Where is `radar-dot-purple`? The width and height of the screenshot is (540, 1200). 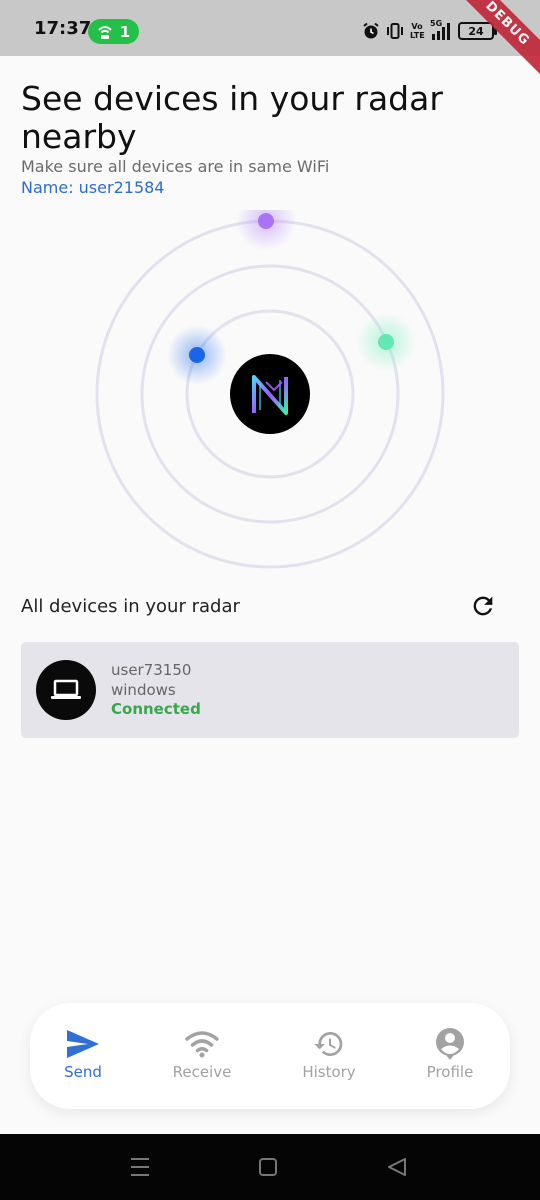 radar-dot-purple is located at coordinates (266, 221).